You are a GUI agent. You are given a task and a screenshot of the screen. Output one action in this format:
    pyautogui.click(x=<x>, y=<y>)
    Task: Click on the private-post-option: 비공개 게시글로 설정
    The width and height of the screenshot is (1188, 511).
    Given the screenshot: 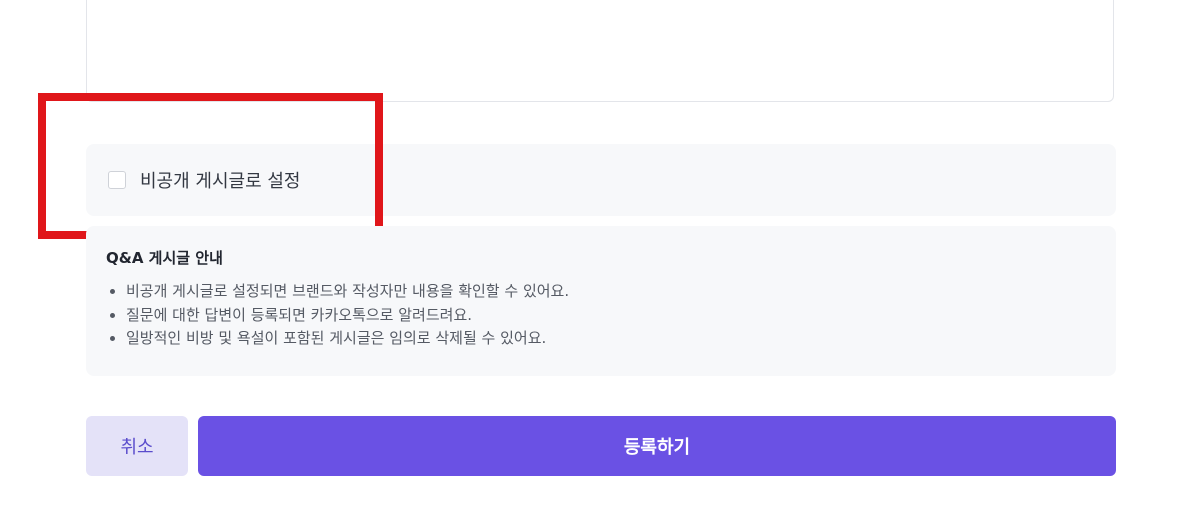 What is the action you would take?
    pyautogui.click(x=601, y=180)
    